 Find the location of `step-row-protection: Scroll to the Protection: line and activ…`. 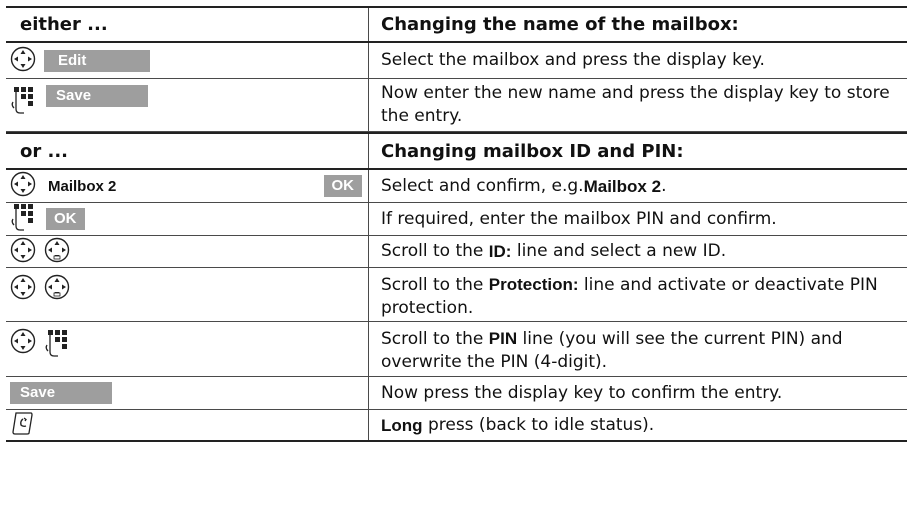

step-row-protection: Scroll to the Protection: line and activ… is located at coordinates (456, 295).